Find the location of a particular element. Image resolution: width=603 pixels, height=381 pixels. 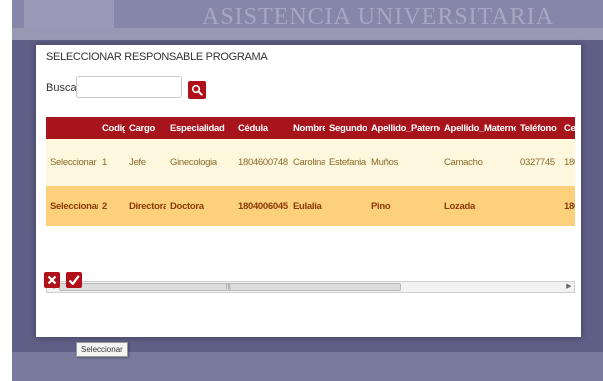

cancel-button is located at coordinates (52, 280).